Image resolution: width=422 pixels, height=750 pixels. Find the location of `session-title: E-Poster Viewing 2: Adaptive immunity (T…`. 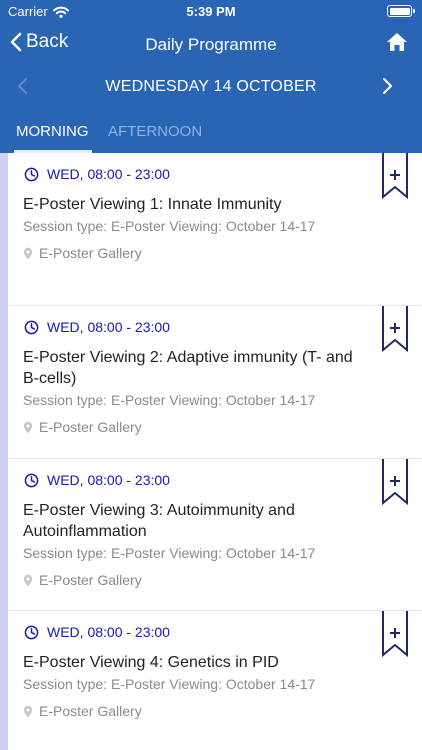

session-title: E-Poster Viewing 2: Adaptive immunity (T… is located at coordinates (188, 368).